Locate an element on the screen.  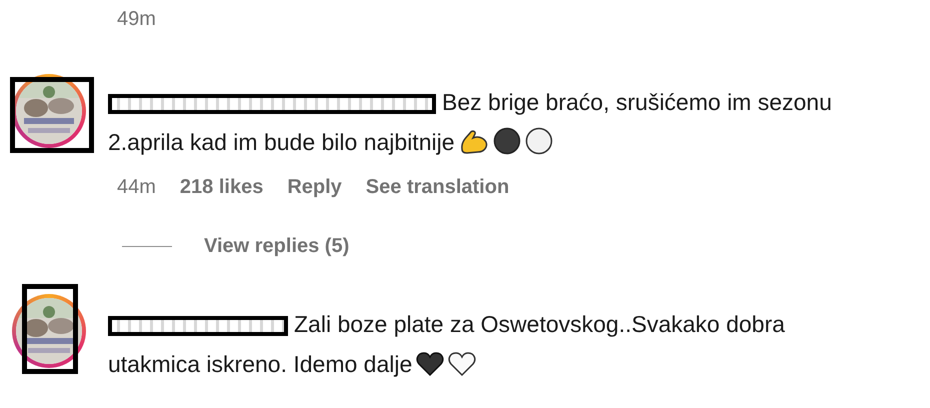
reply-button: Reply is located at coordinates (314, 187).